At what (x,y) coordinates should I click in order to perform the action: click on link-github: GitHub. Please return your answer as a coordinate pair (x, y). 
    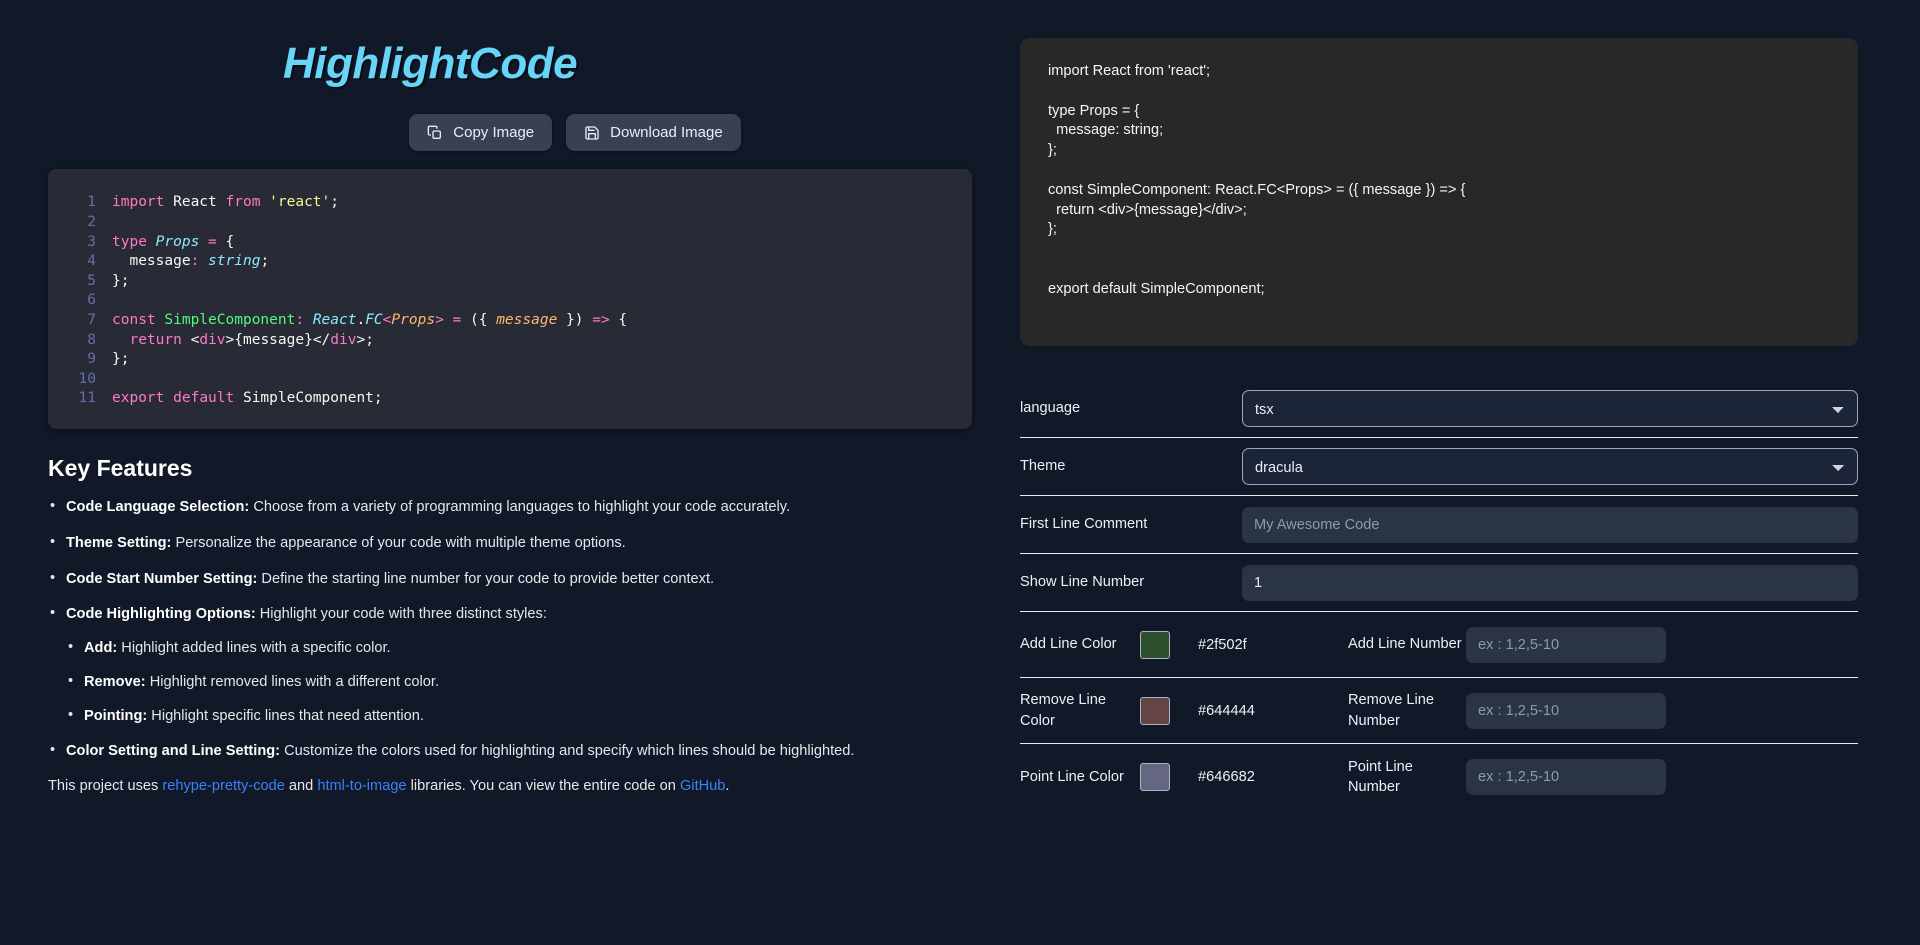
    Looking at the image, I should click on (702, 786).